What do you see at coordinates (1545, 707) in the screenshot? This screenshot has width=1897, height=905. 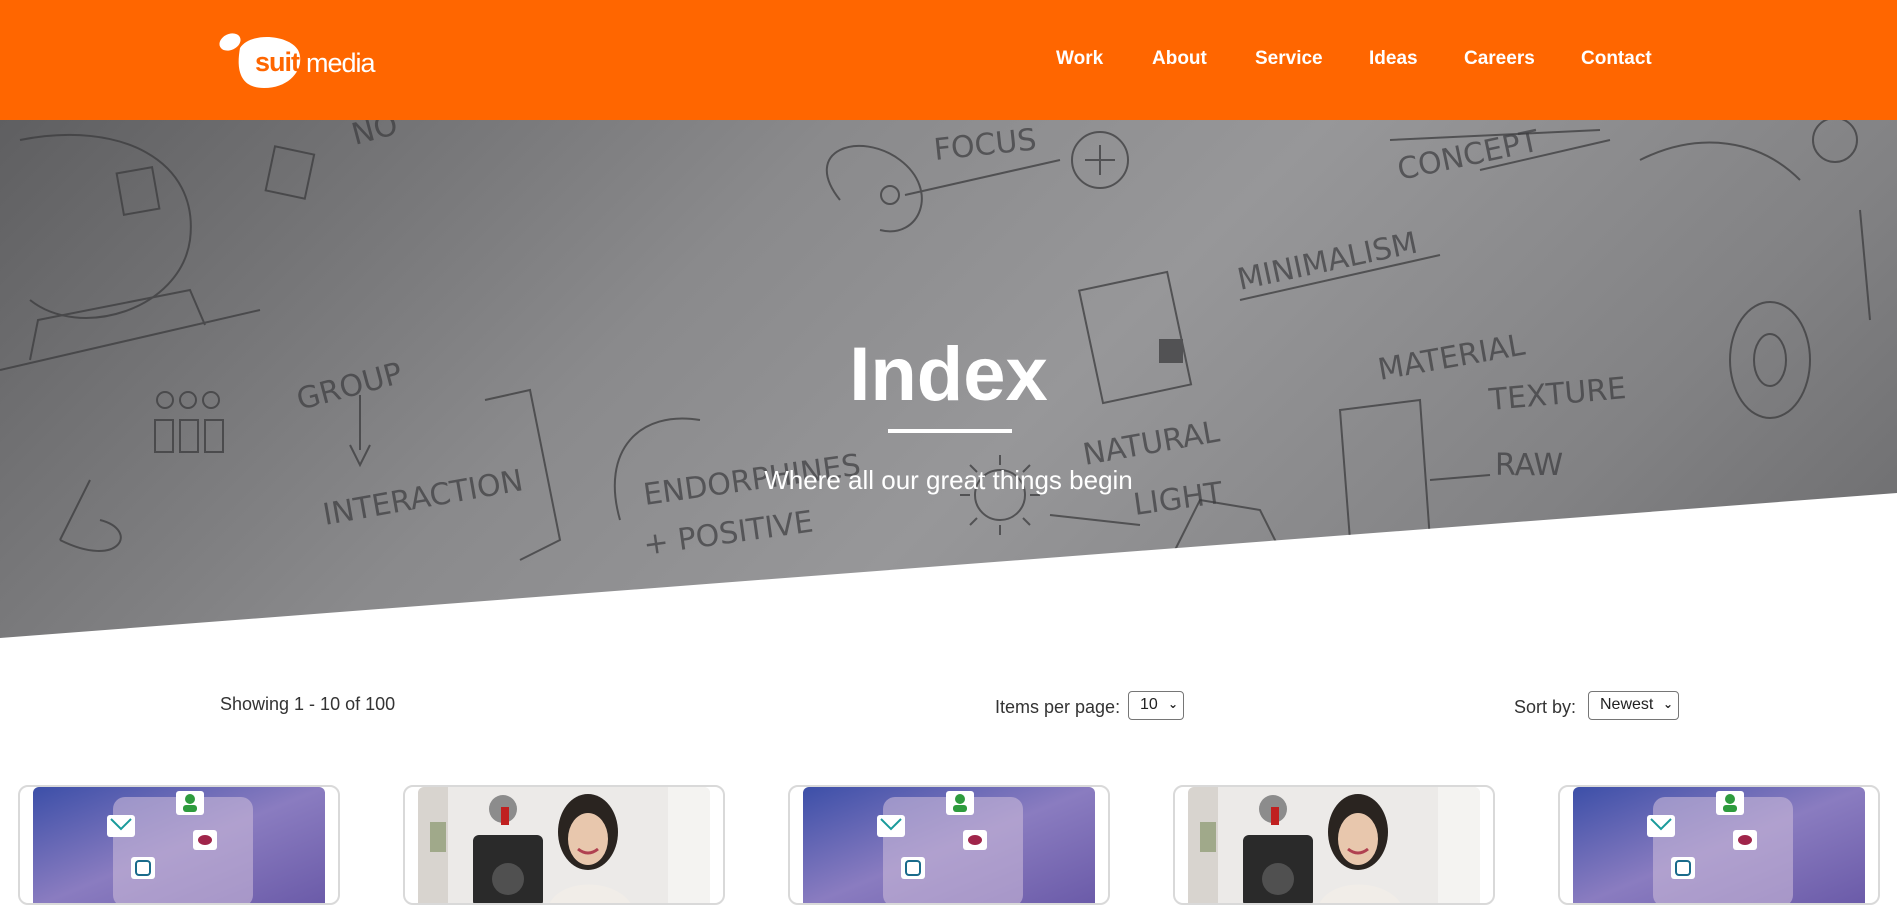 I see `sort-by-label: Sort by:` at bounding box center [1545, 707].